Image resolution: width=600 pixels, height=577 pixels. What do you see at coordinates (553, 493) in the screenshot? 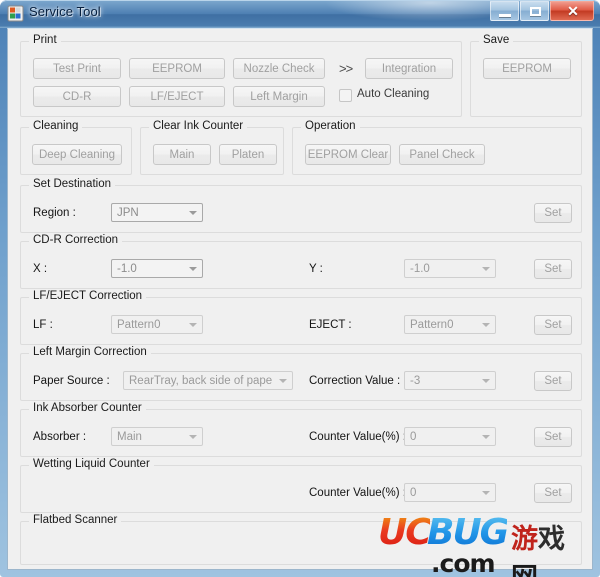
I see `wetting-liquid-set-button: Set` at bounding box center [553, 493].